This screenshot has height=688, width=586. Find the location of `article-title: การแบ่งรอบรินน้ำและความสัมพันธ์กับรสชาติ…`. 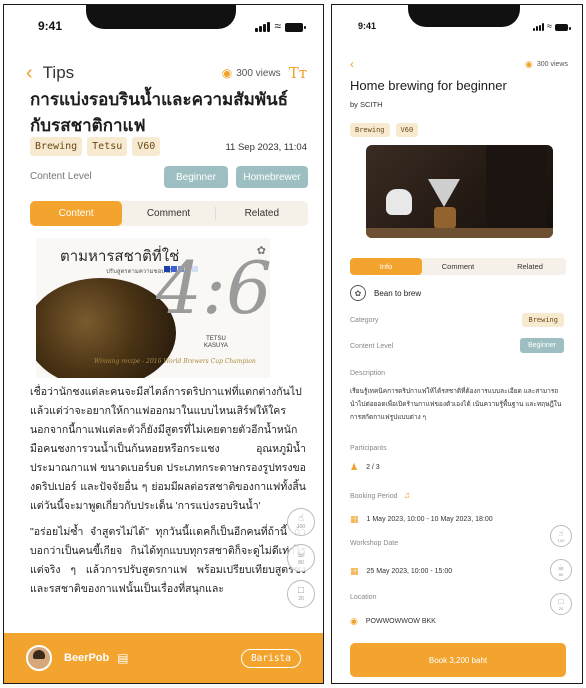

article-title: การแบ่งรอบรินน้ำและความสัมพันธ์กับรสชาติ… is located at coordinates (159, 112).